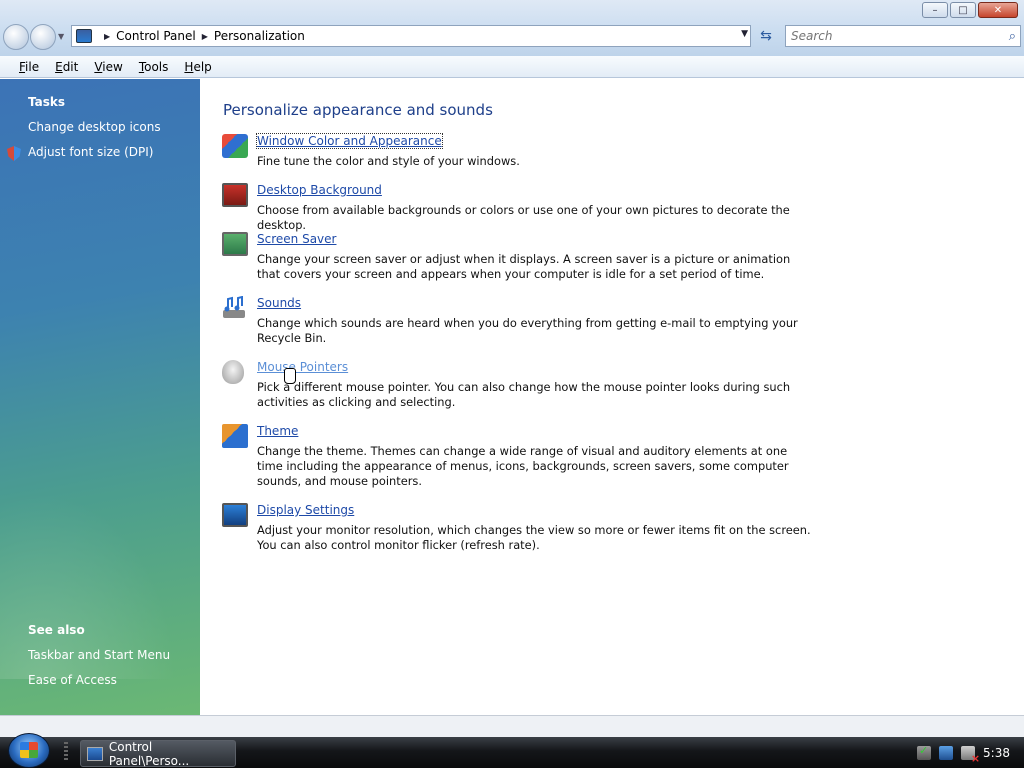 This screenshot has height=768, width=1024. Describe the element at coordinates (744, 34) in the screenshot. I see `chevron-down-icon: ▼` at that location.